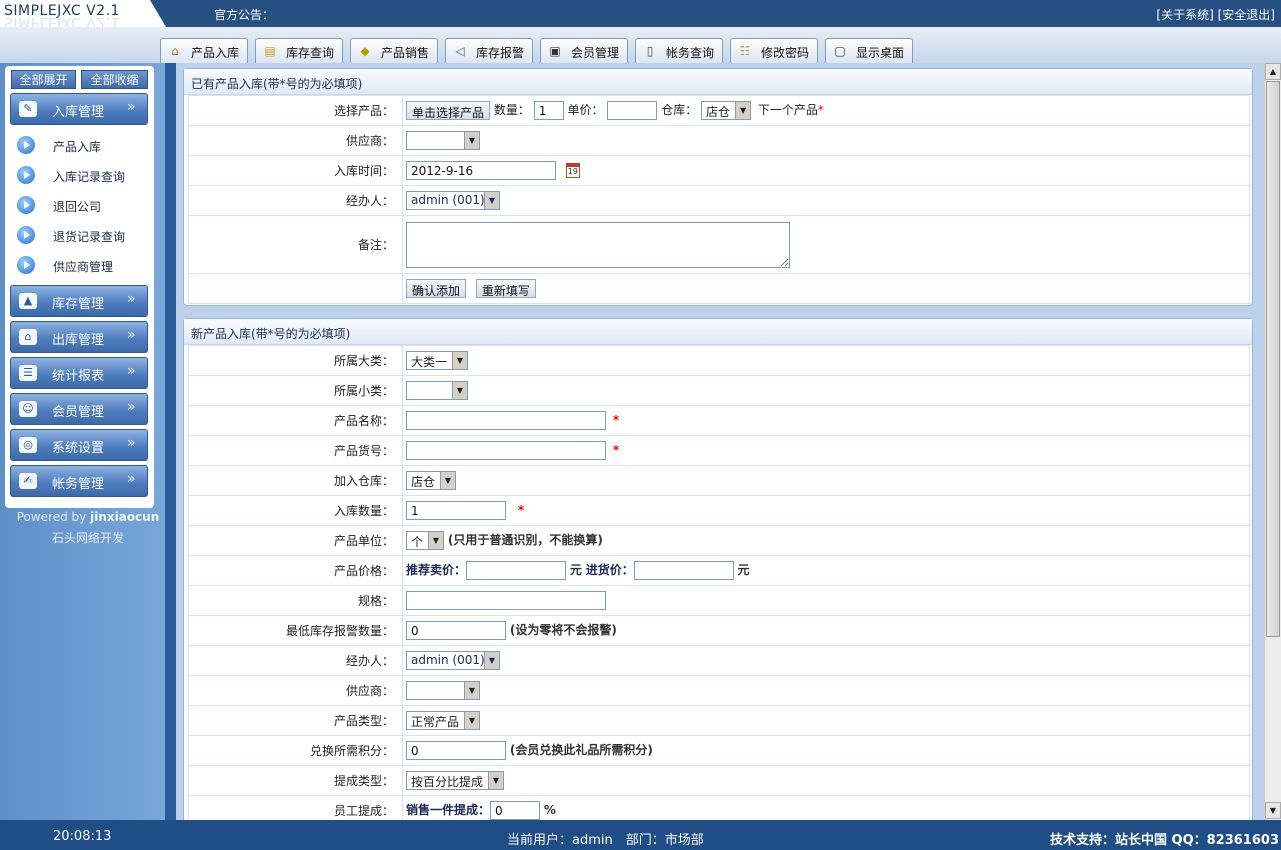  I want to click on select-value: 正常产品, so click(435, 722).